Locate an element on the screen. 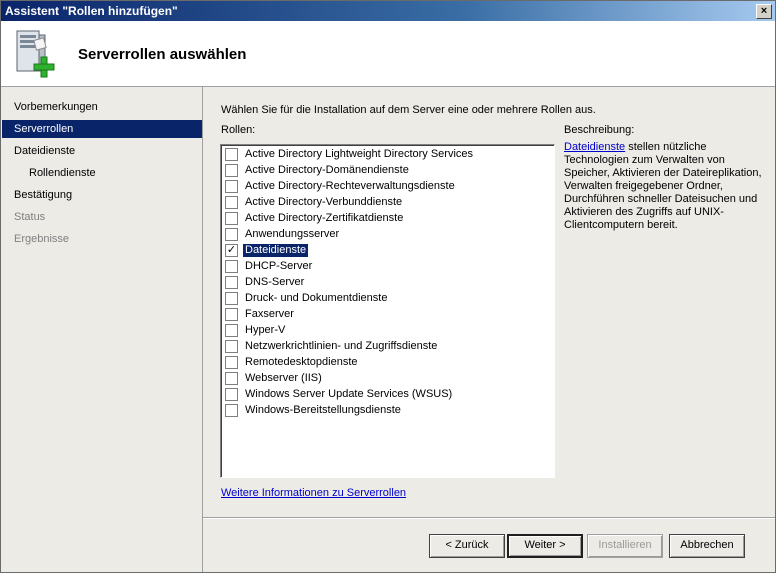 This screenshot has width=776, height=573. more-info-link: Weitere Informationen zu Serverrollen is located at coordinates (313, 493).